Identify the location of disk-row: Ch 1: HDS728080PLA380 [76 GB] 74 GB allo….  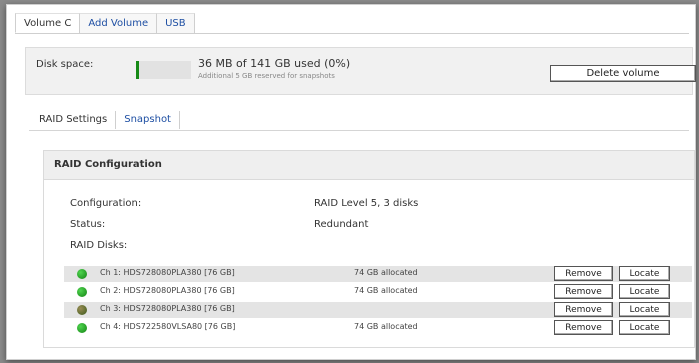
(378, 274).